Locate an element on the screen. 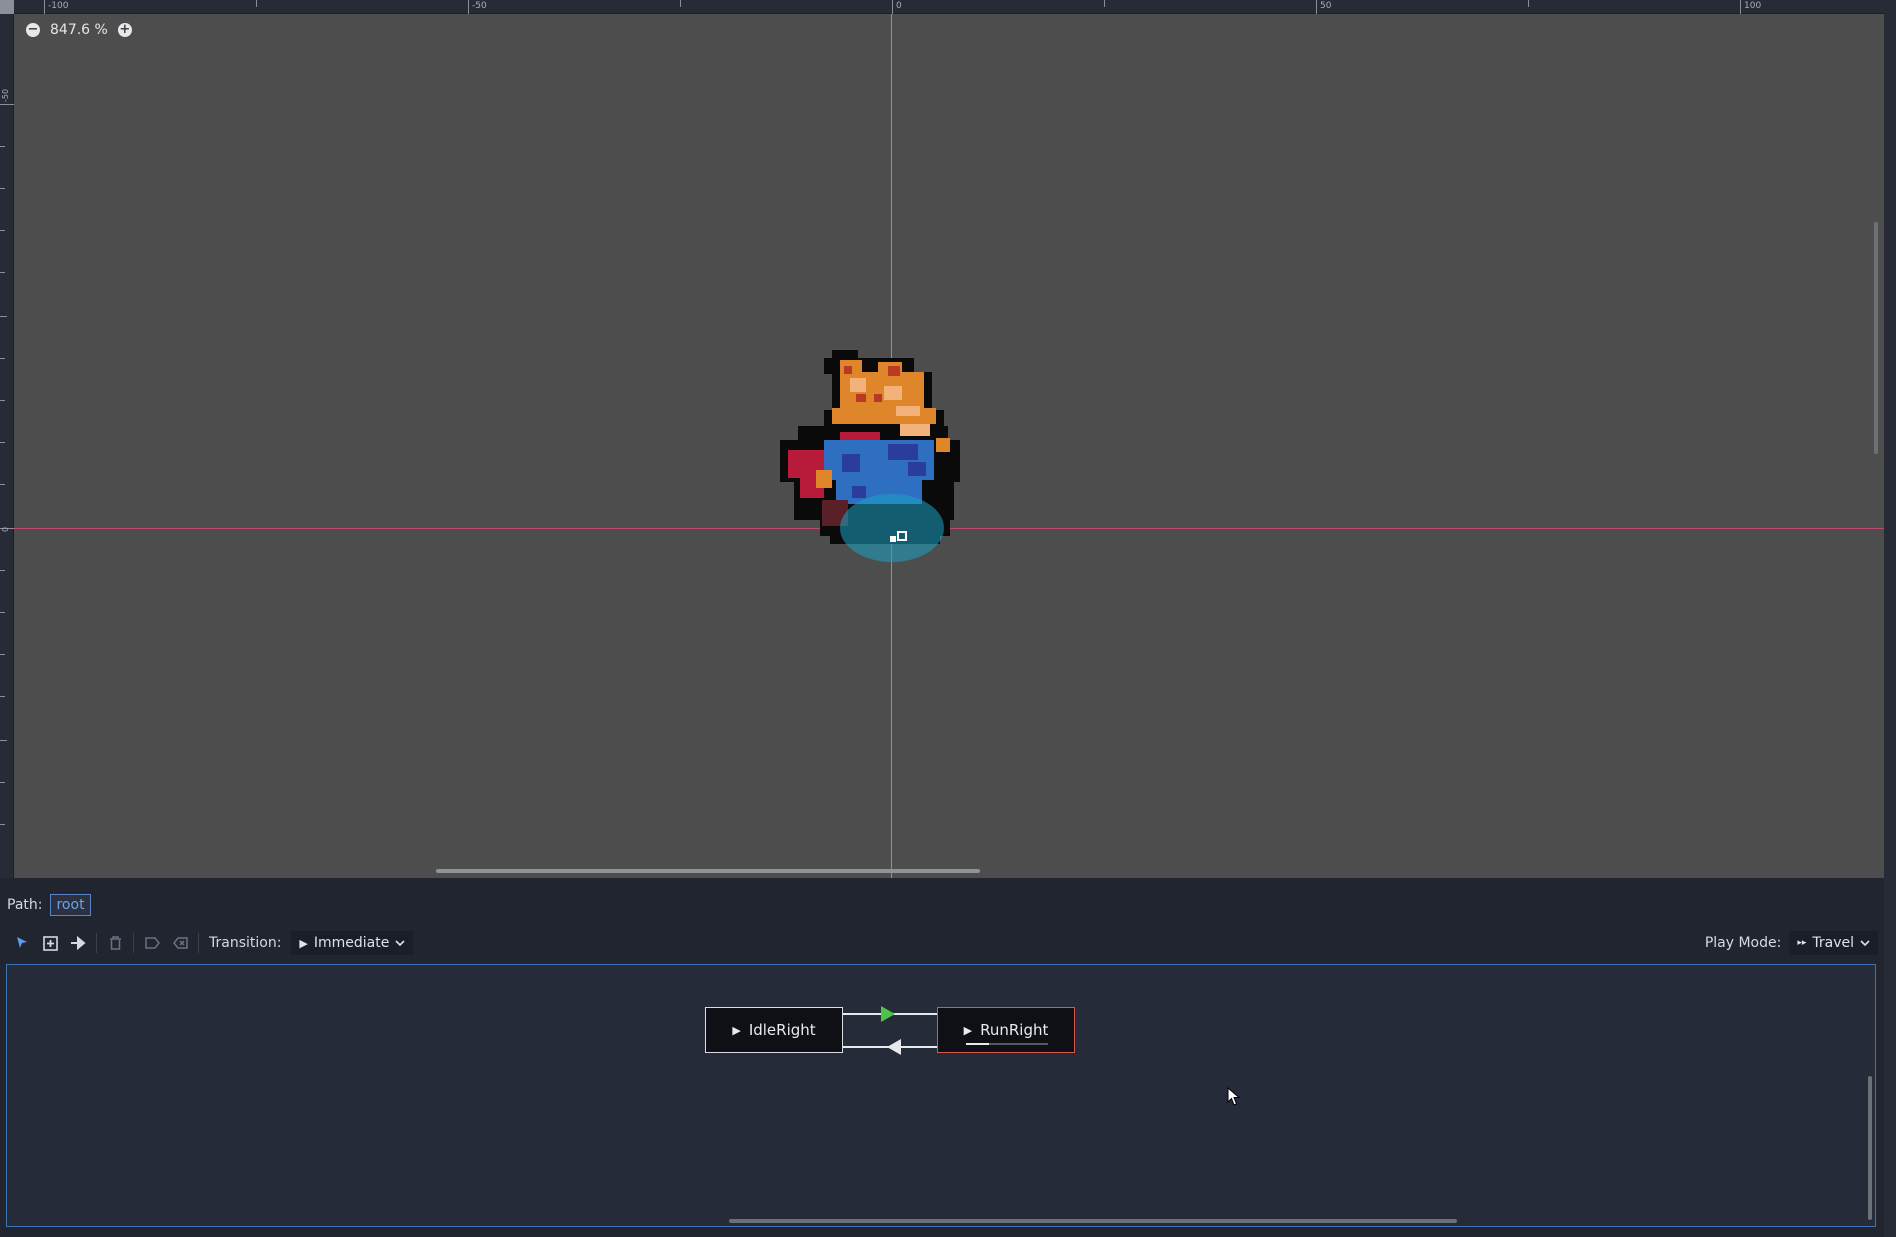  right-edge-strip is located at coordinates (1890, 618).